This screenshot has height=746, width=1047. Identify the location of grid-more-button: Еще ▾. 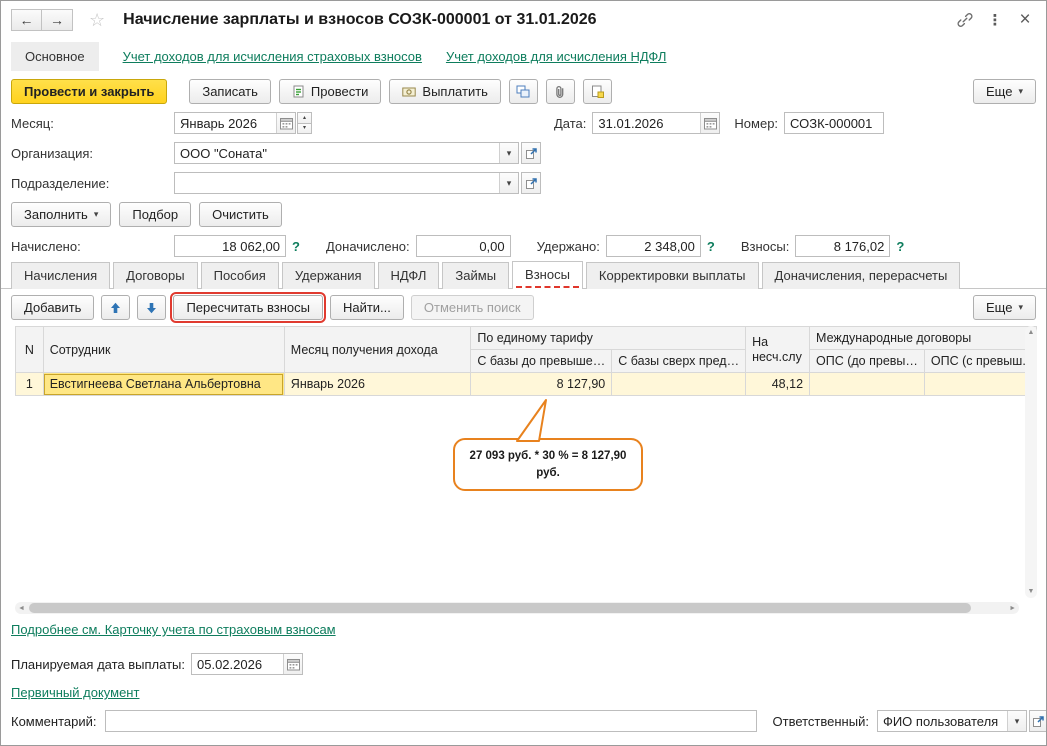
(1004, 307).